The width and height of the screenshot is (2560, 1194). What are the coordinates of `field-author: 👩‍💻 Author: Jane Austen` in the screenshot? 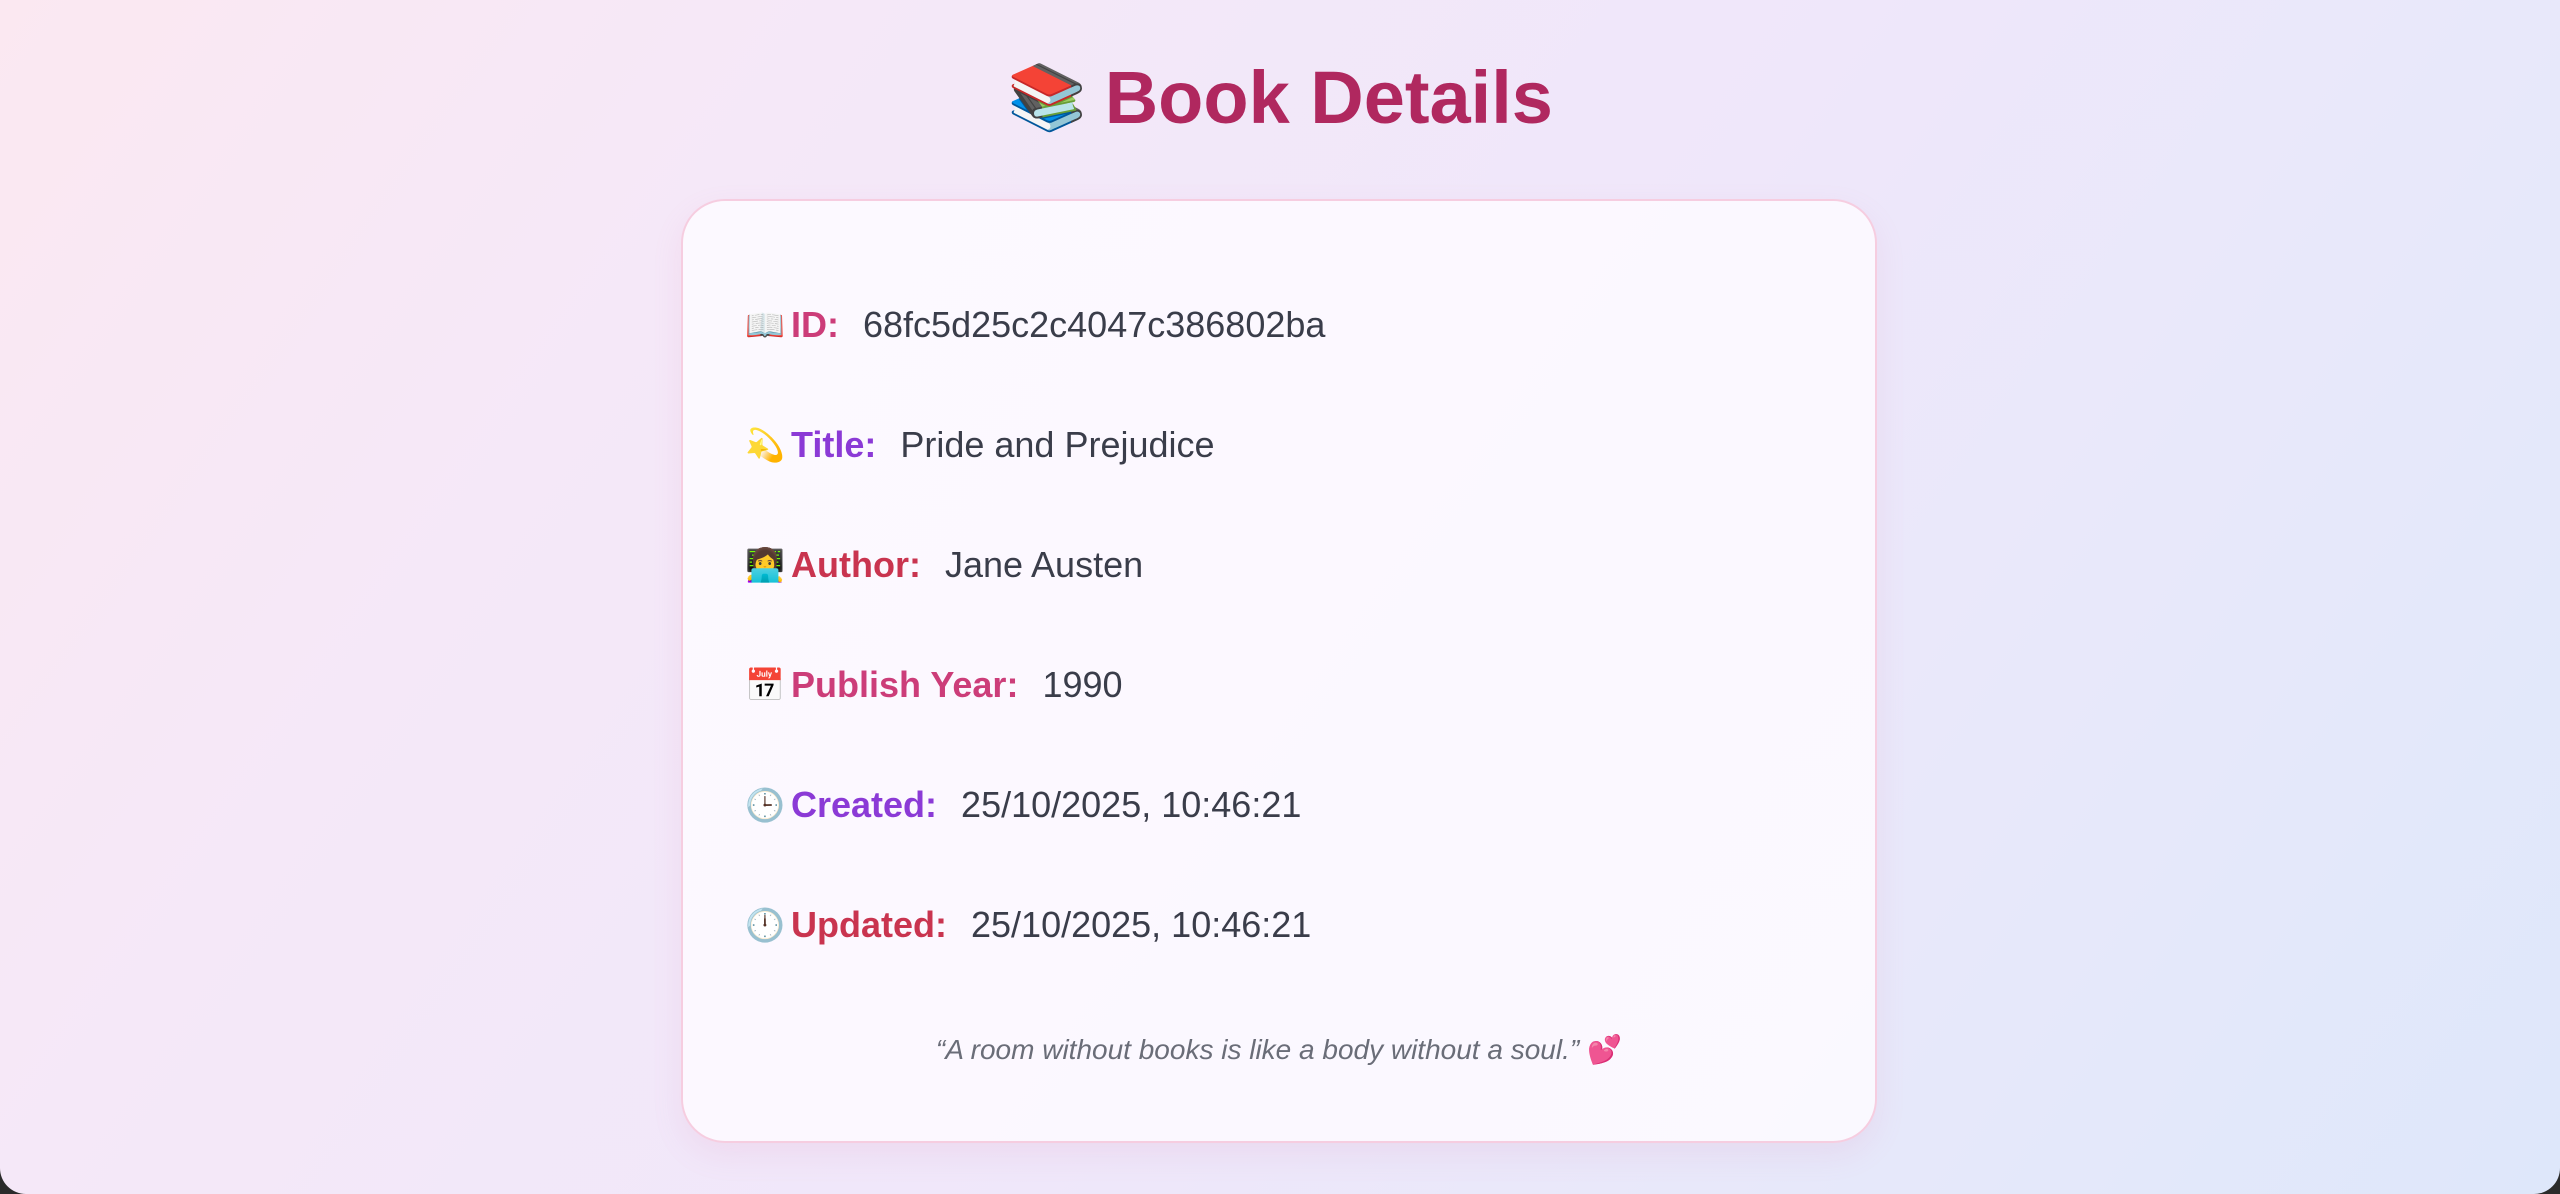 It's located at (944, 565).